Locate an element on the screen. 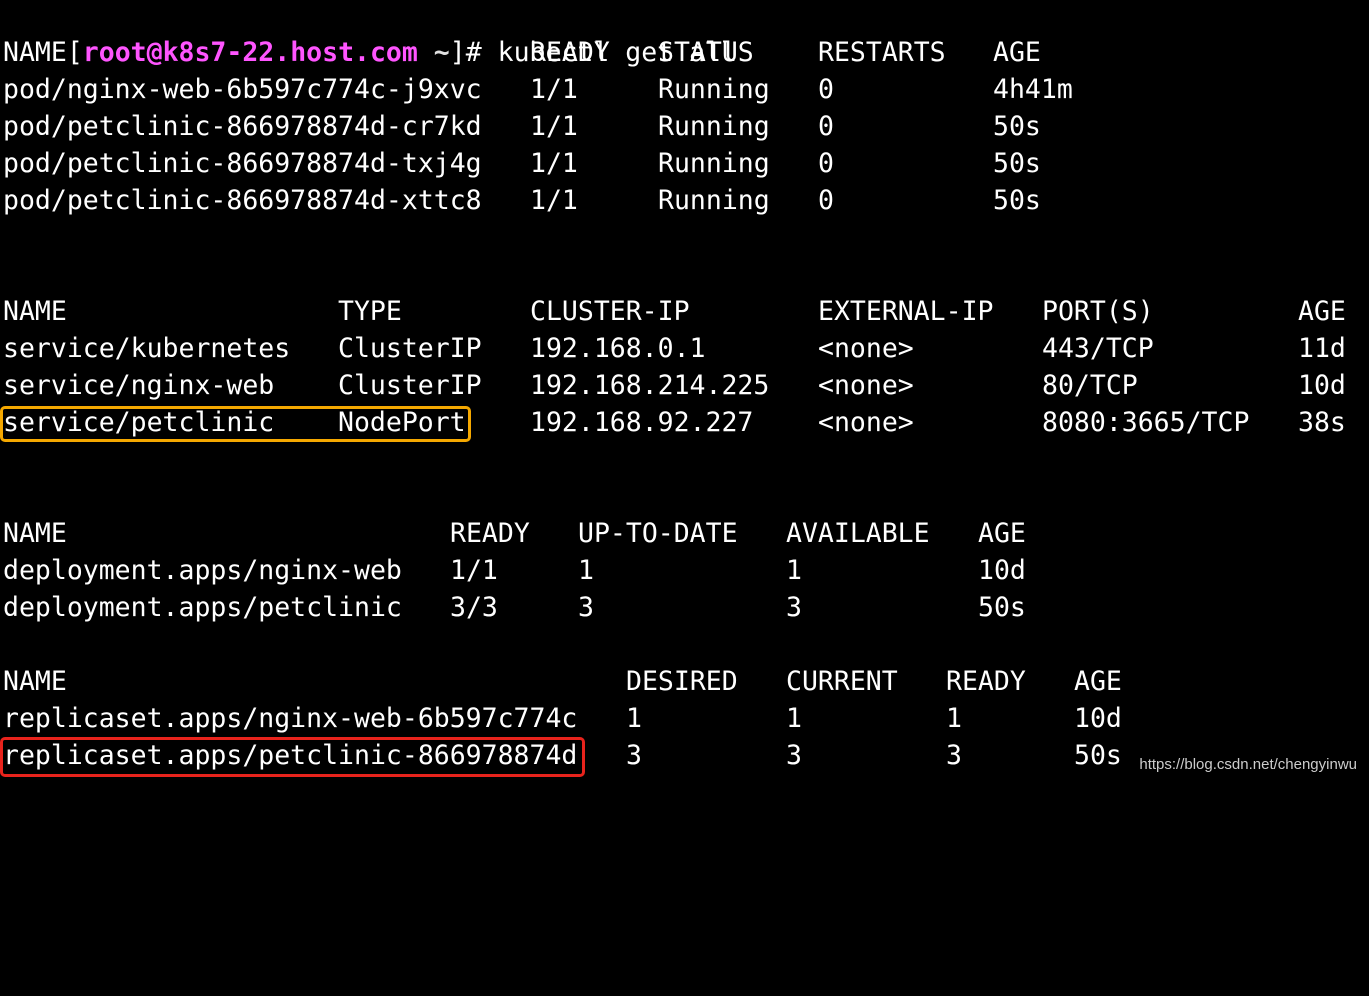  svc-name: service/petclinic is located at coordinates (139, 422).